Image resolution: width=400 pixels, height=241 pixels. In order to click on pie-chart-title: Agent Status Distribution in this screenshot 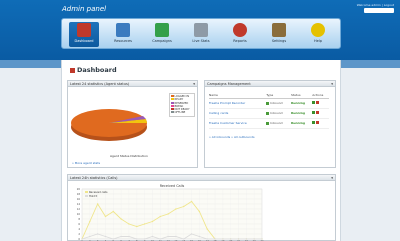, I will do `click(129, 156)`.